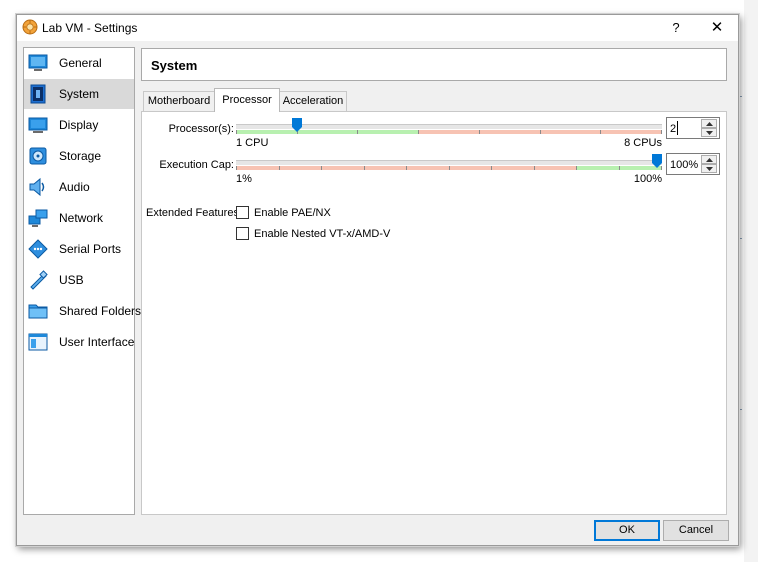 The image size is (758, 562). What do you see at coordinates (643, 143) in the screenshot?
I see `processors-max-label: 8 CPUs` at bounding box center [643, 143].